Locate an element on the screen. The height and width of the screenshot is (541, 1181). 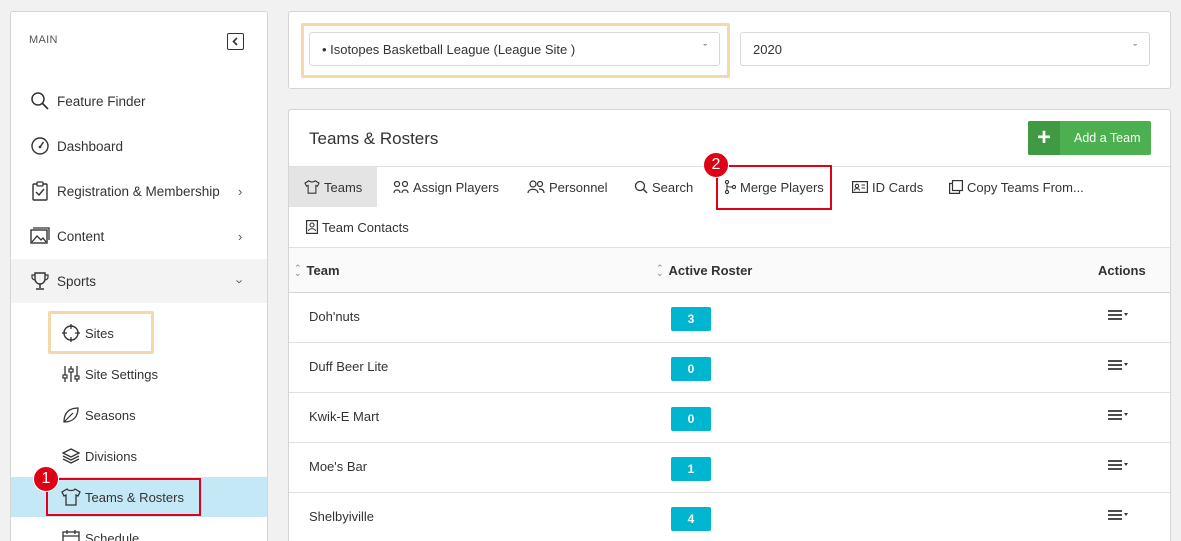
team-name: Doh'nuts is located at coordinates (334, 316).